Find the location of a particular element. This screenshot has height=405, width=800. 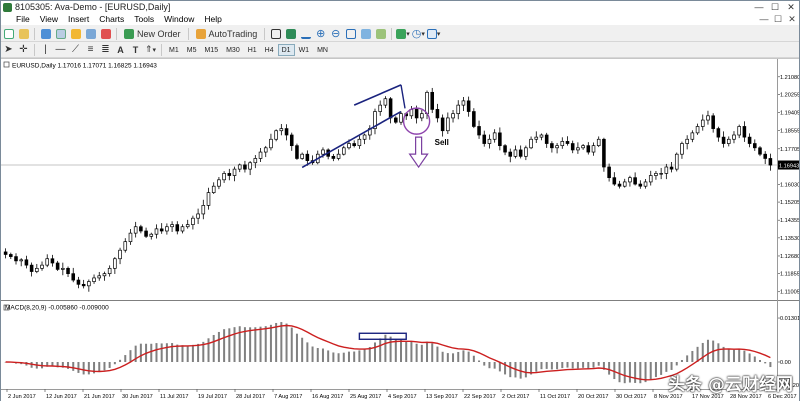

new-chart-button is located at coordinates (8, 33).